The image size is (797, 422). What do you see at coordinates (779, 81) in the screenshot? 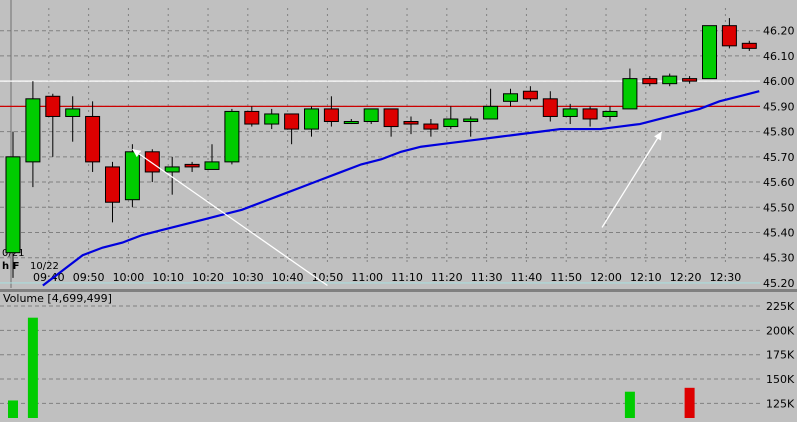
I see `price-tick-label: 46.00` at bounding box center [779, 81].